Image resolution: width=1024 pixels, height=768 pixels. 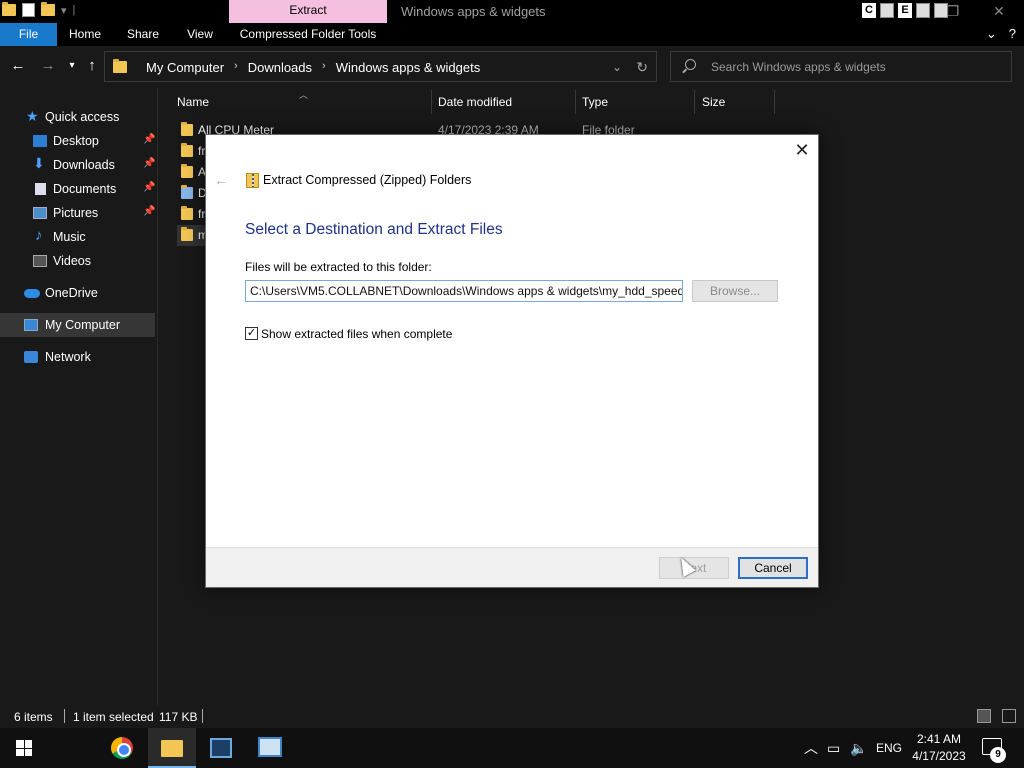 I want to click on expand-ribbon-icon: ⌄, so click(x=991, y=34).